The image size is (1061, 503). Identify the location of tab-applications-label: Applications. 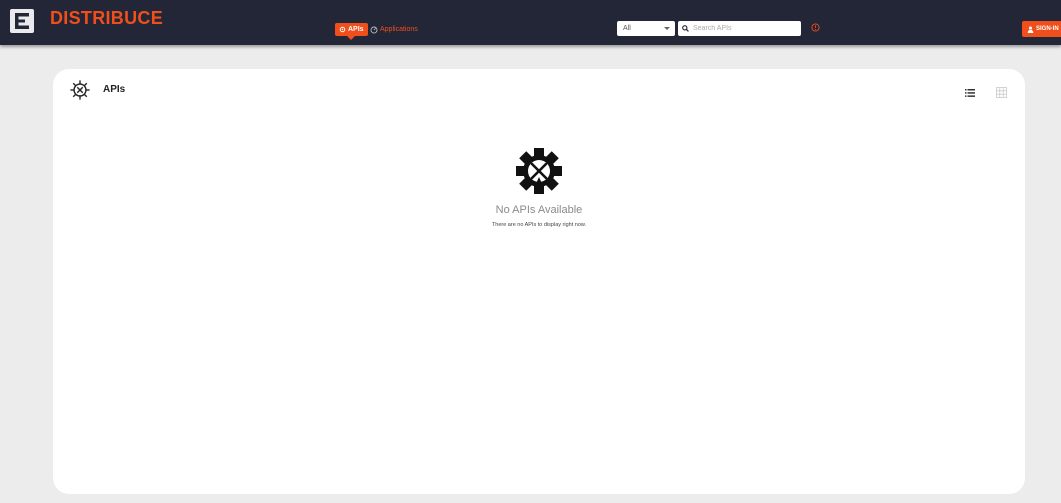
(399, 29).